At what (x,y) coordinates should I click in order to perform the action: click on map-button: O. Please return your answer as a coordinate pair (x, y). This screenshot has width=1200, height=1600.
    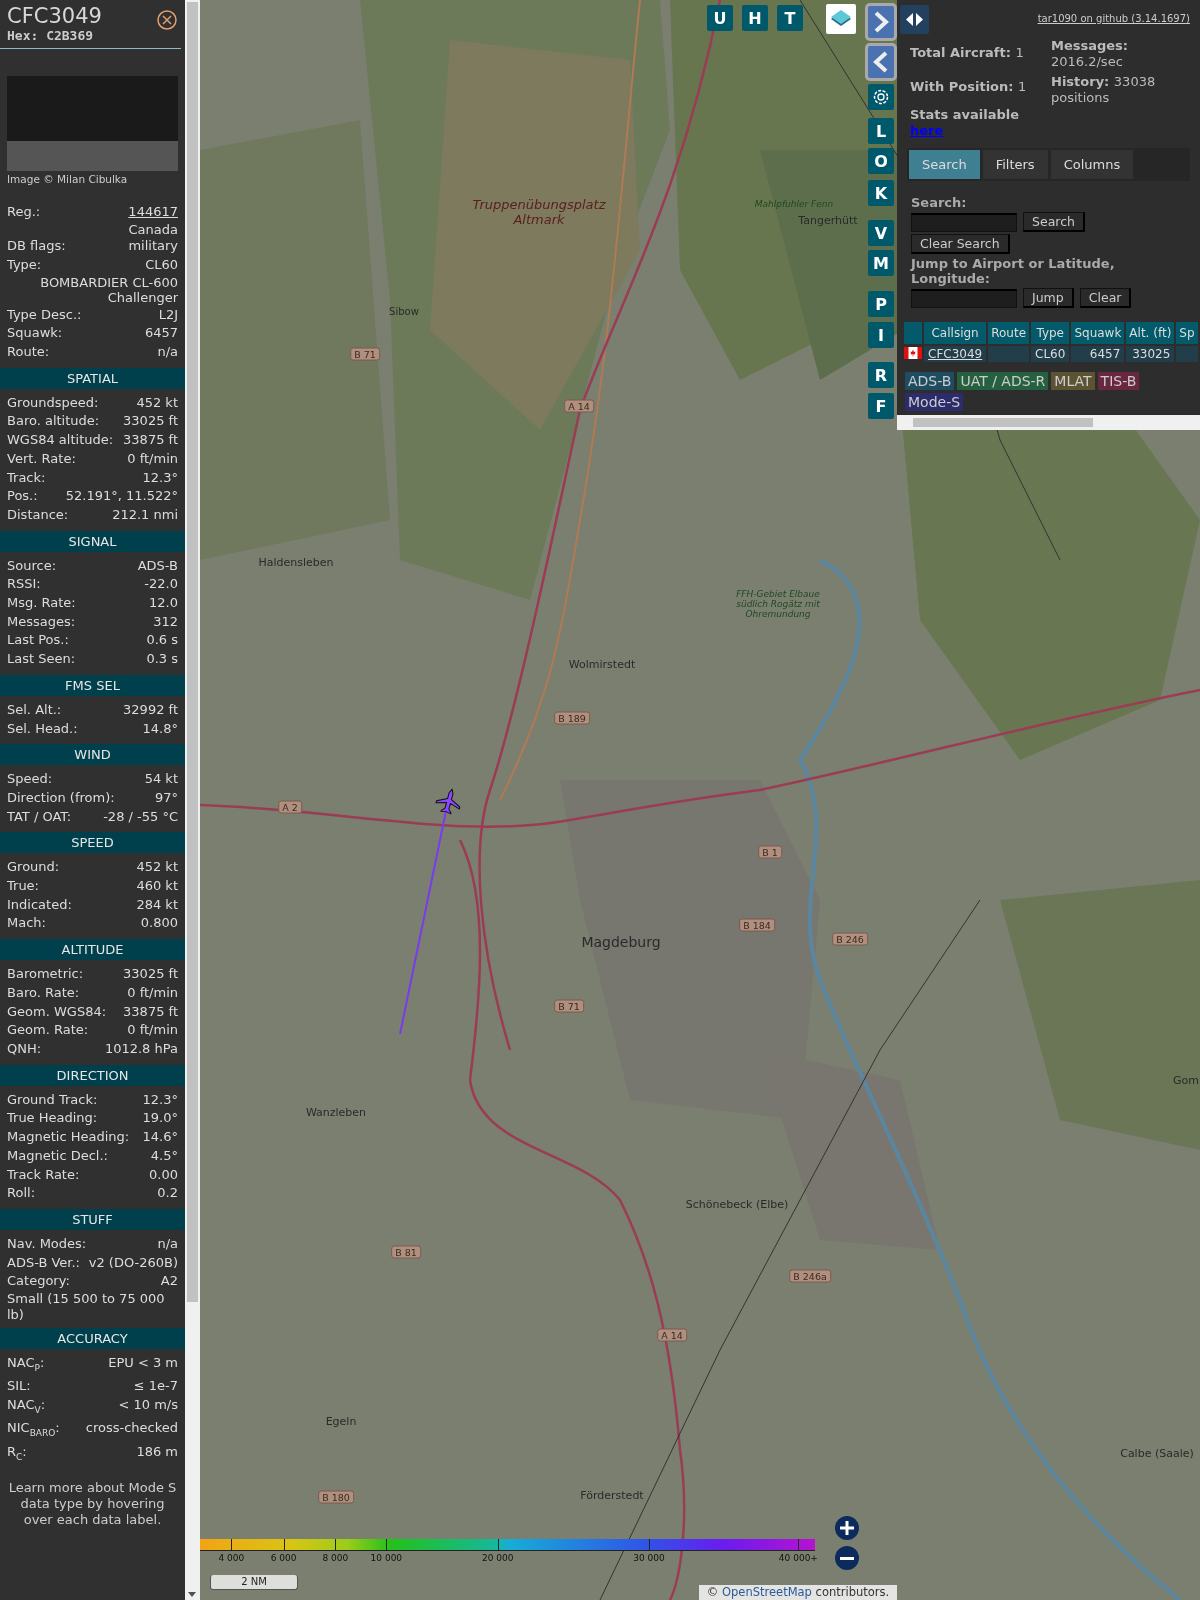
    Looking at the image, I should click on (881, 161).